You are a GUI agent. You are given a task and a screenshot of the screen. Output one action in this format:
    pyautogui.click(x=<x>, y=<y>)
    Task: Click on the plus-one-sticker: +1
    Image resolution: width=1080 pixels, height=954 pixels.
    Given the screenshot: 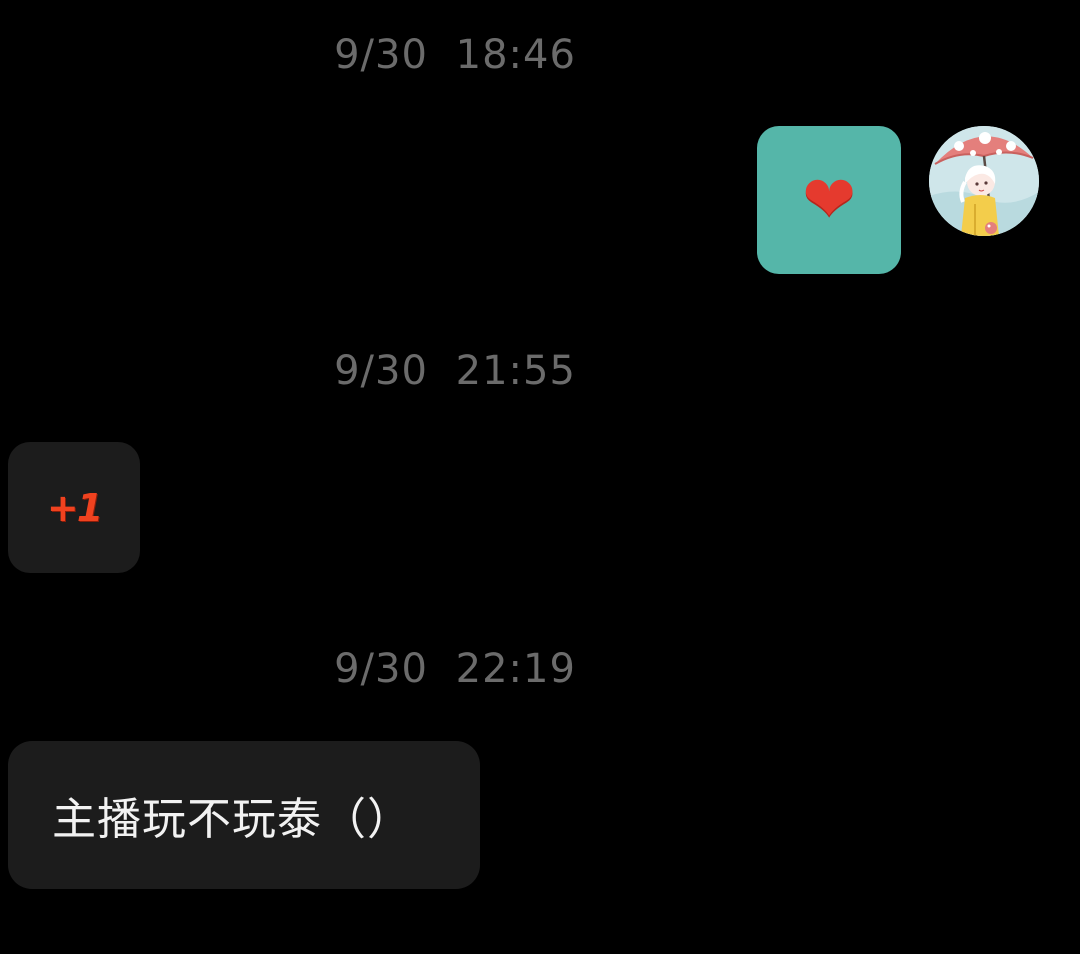 What is the action you would take?
    pyautogui.click(x=74, y=507)
    